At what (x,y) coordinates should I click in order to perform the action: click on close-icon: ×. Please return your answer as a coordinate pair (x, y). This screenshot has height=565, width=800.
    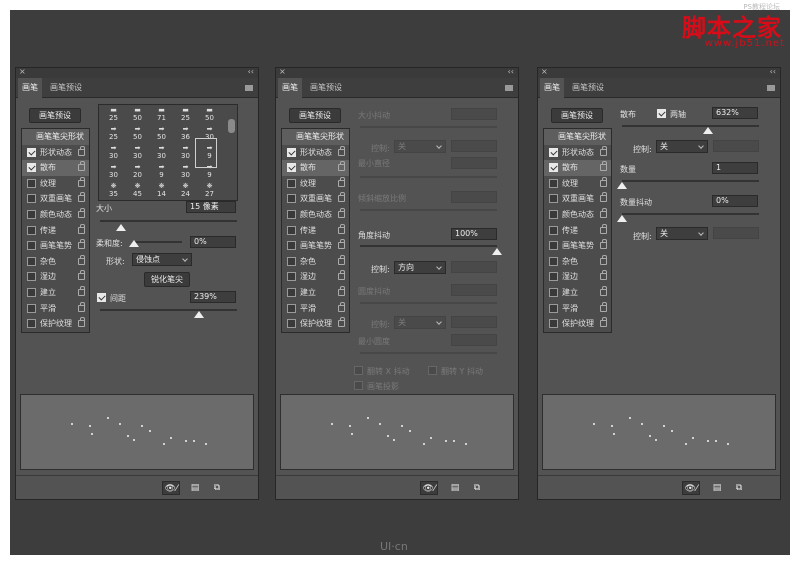
    Looking at the image, I should click on (282, 71).